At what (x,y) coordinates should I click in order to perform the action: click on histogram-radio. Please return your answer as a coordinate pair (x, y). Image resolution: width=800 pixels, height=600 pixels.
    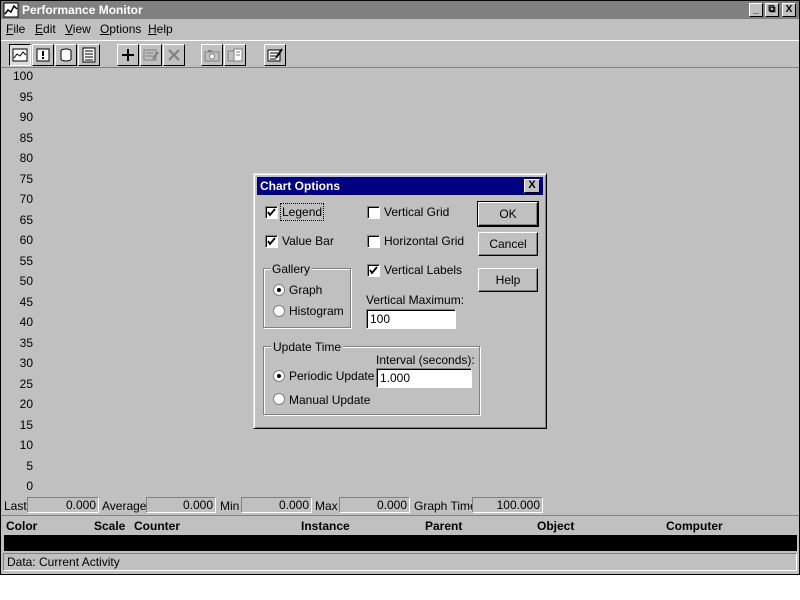
    Looking at the image, I should click on (279, 311).